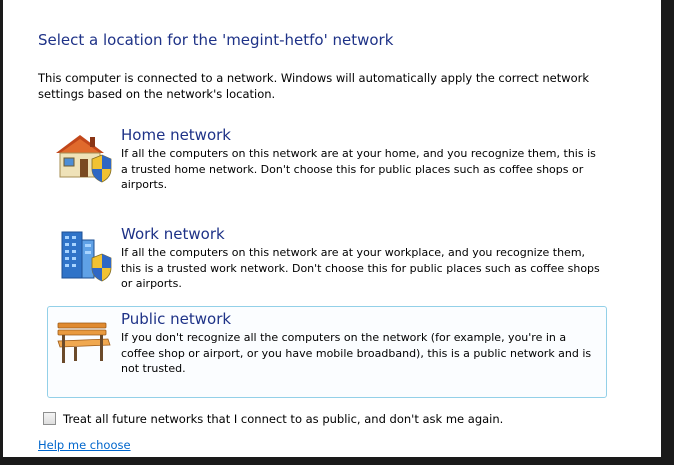 The width and height of the screenshot is (674, 465). Describe the element at coordinates (49, 418) in the screenshot. I see `treat-as-public-checkbox` at that location.